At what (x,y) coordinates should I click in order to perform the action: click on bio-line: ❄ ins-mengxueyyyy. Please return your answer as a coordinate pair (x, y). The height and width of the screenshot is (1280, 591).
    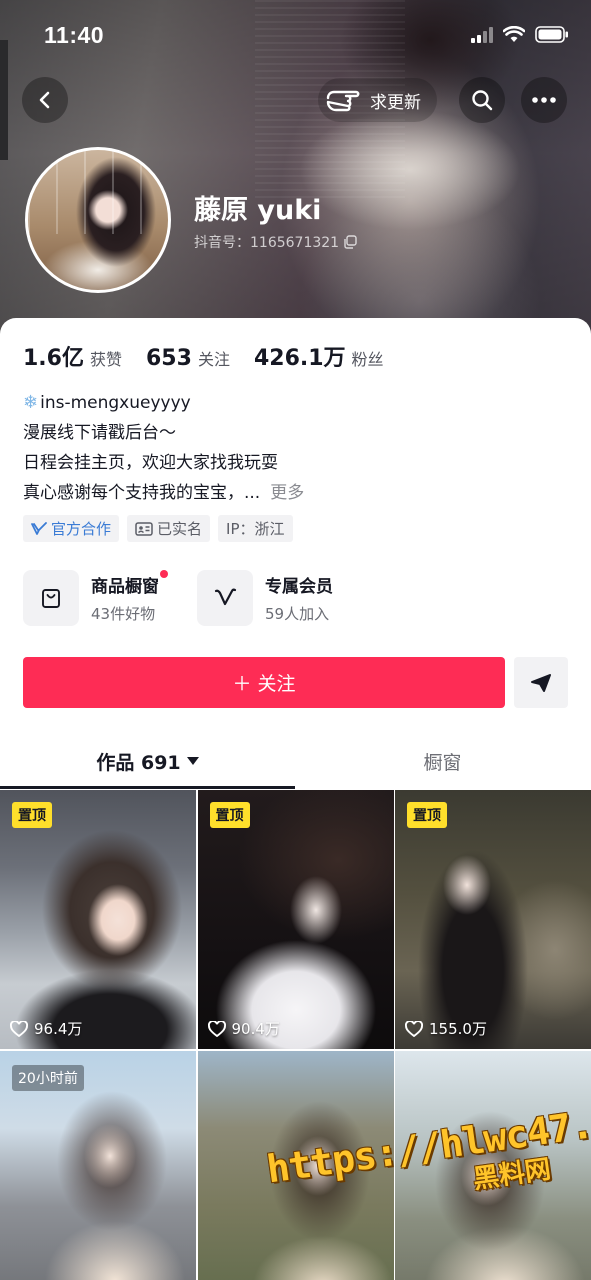
    Looking at the image, I should click on (293, 403).